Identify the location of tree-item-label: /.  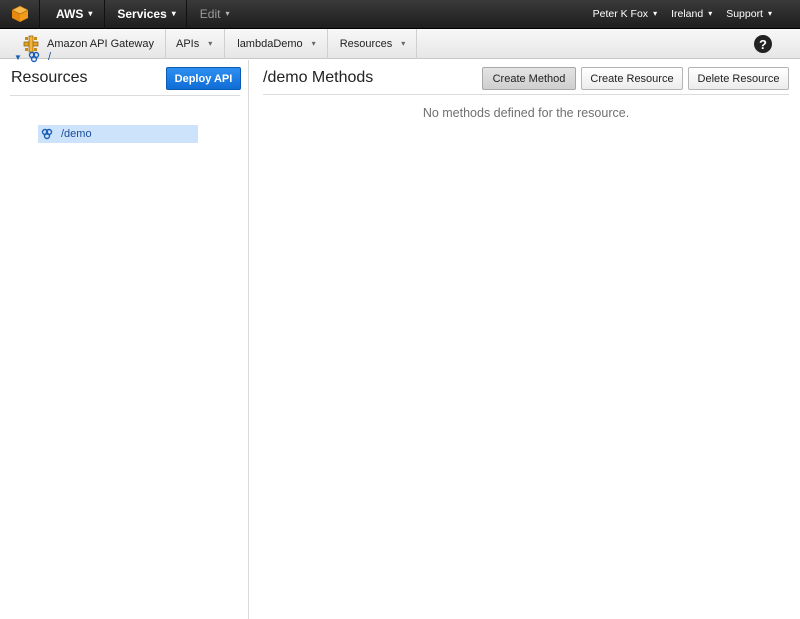
(50, 57).